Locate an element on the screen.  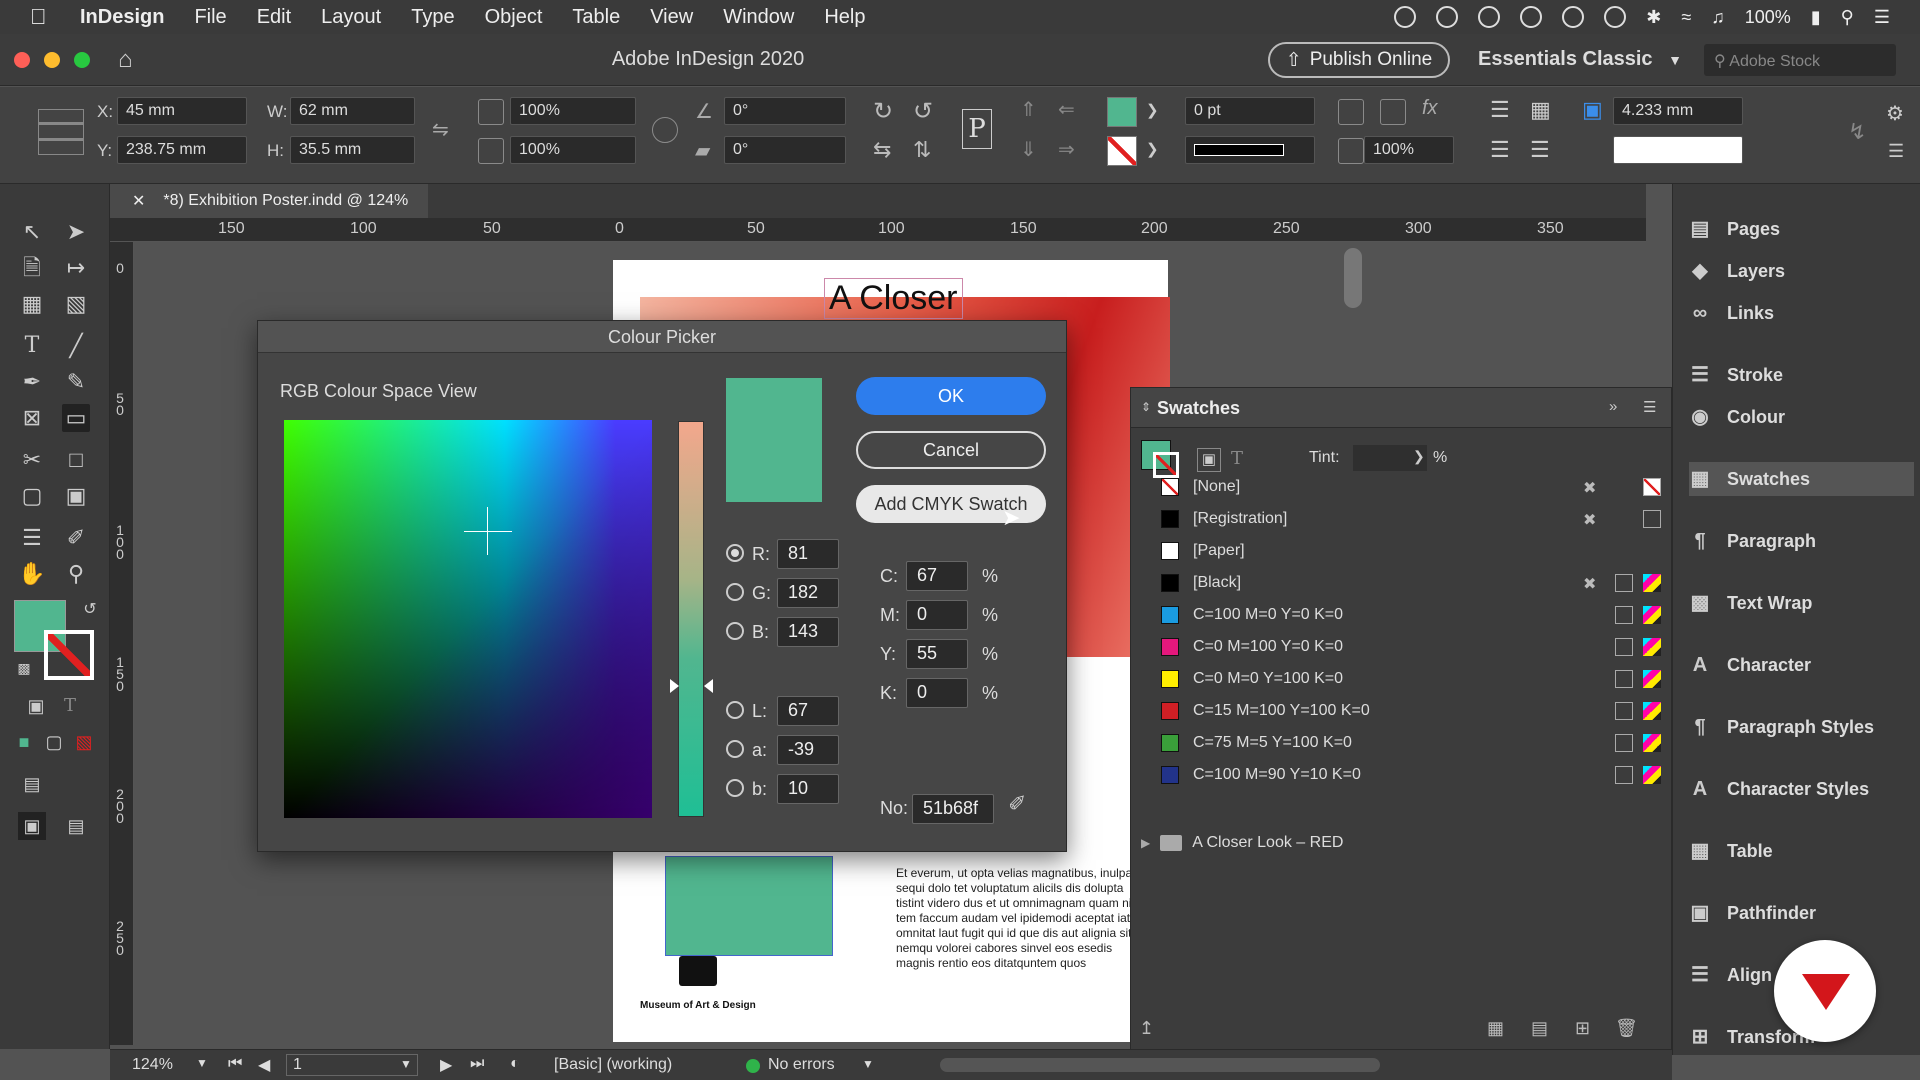
stroke-type-select is located at coordinates (1250, 150).